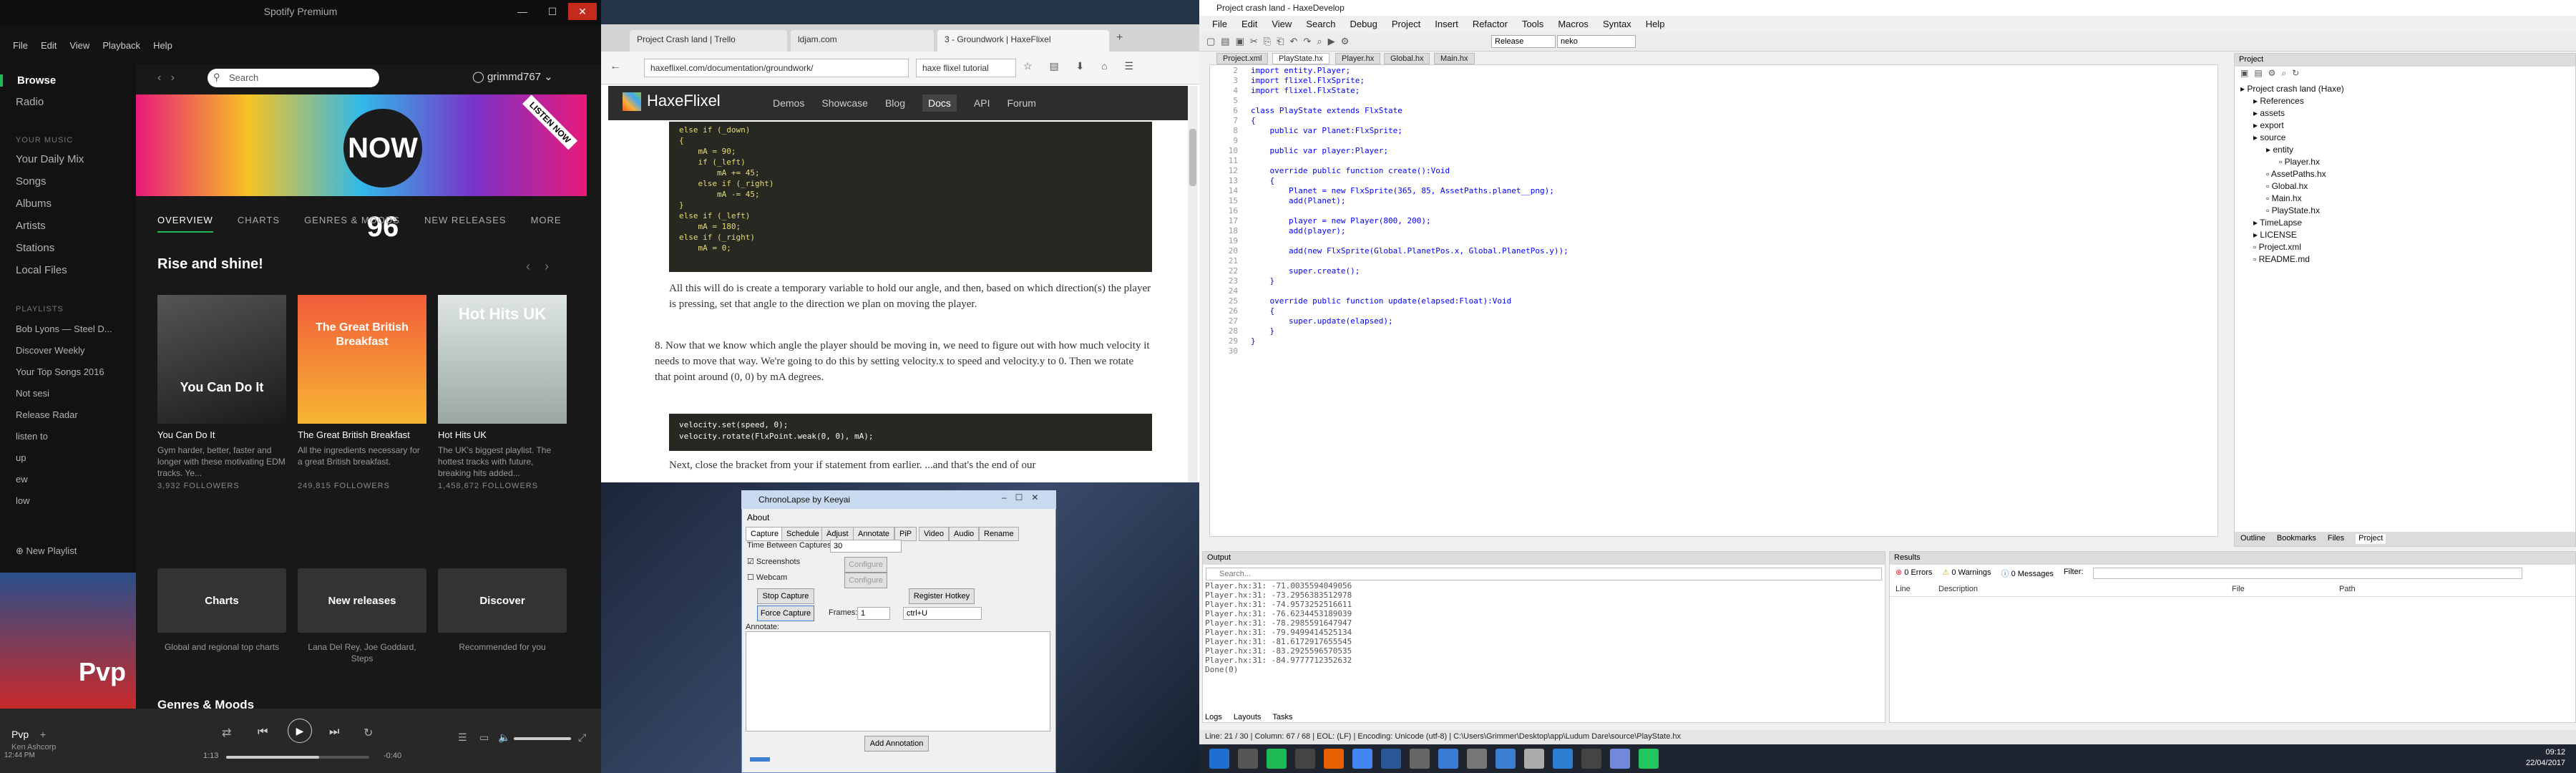  What do you see at coordinates (1334, 759) in the screenshot?
I see `firefox-icon` at bounding box center [1334, 759].